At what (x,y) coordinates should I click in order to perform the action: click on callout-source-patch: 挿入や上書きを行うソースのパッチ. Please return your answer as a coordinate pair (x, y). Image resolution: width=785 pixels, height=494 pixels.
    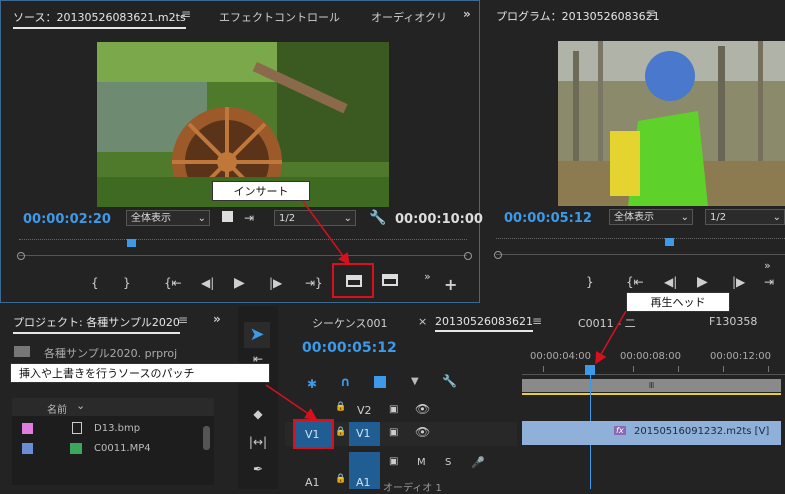
    Looking at the image, I should click on (140, 373).